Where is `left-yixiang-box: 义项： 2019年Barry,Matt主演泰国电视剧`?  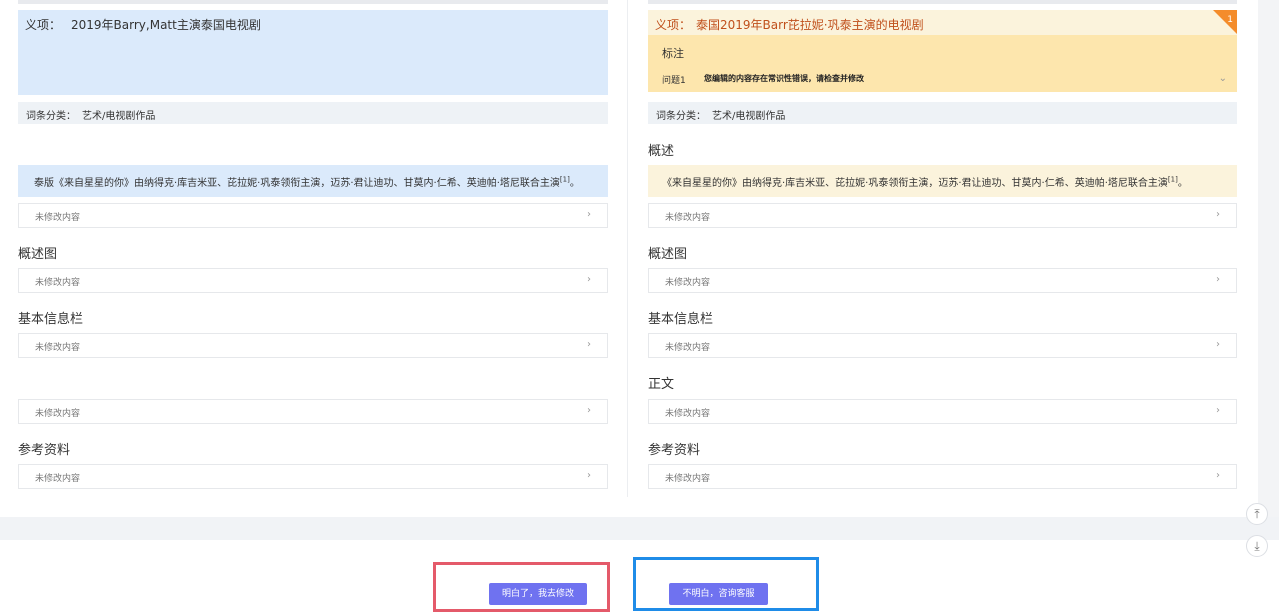 left-yixiang-box: 义项： 2019年Barry,Matt主演泰国电视剧 is located at coordinates (313, 52).